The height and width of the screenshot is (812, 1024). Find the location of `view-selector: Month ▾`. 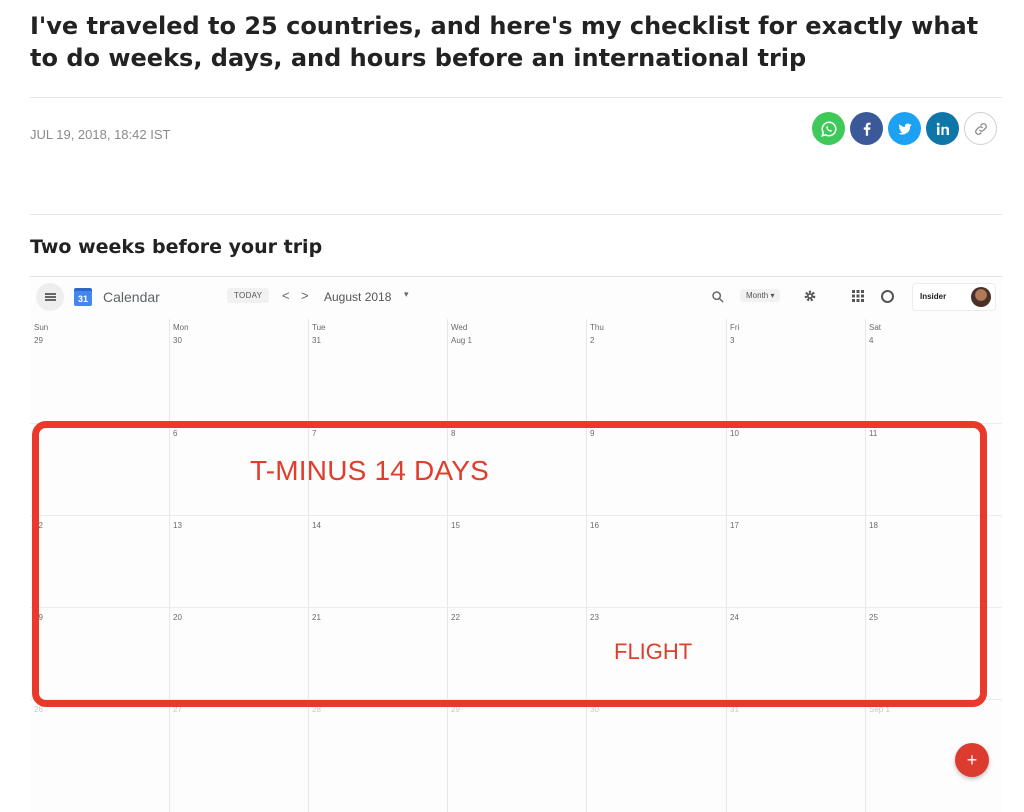

view-selector: Month ▾ is located at coordinates (760, 295).